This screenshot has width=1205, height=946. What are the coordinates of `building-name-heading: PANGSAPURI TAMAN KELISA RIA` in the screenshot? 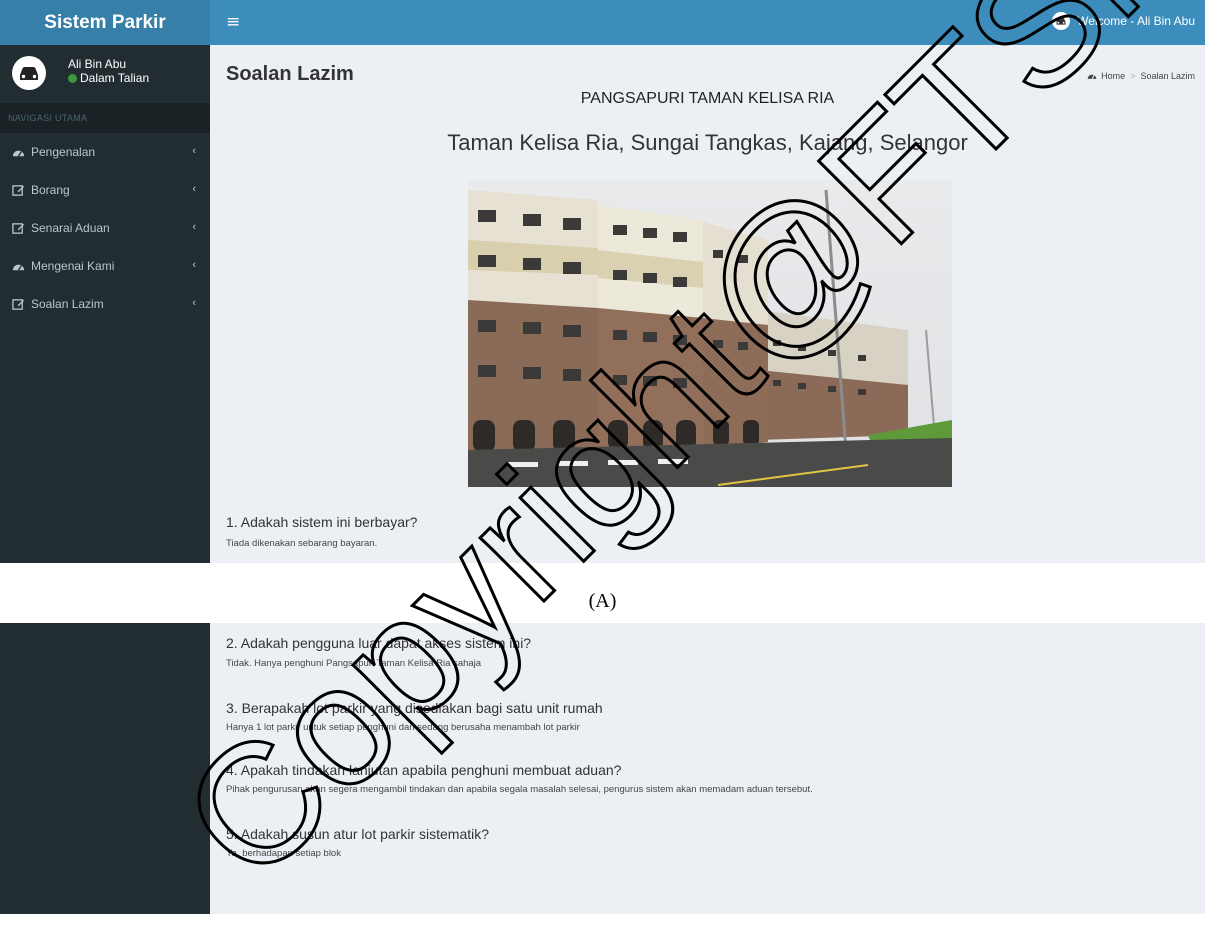 It's located at (707, 98).